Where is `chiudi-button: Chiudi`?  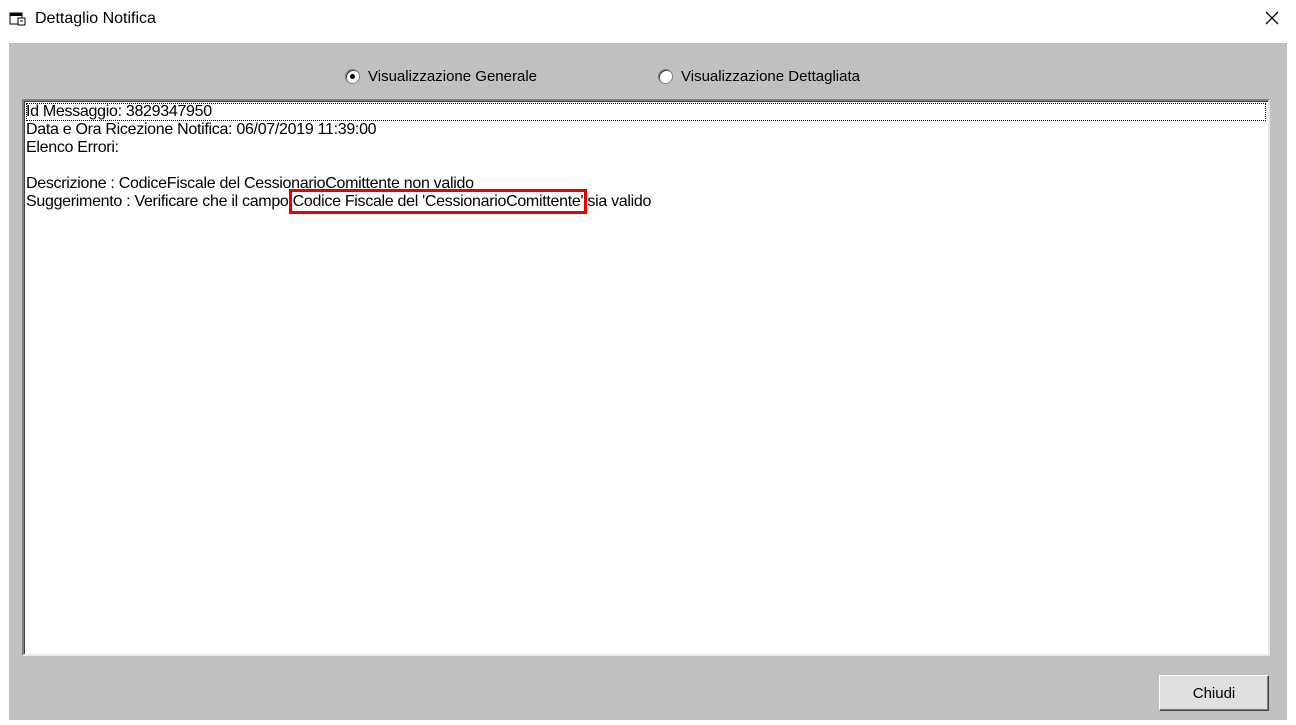
chiudi-button: Chiudi is located at coordinates (1214, 693).